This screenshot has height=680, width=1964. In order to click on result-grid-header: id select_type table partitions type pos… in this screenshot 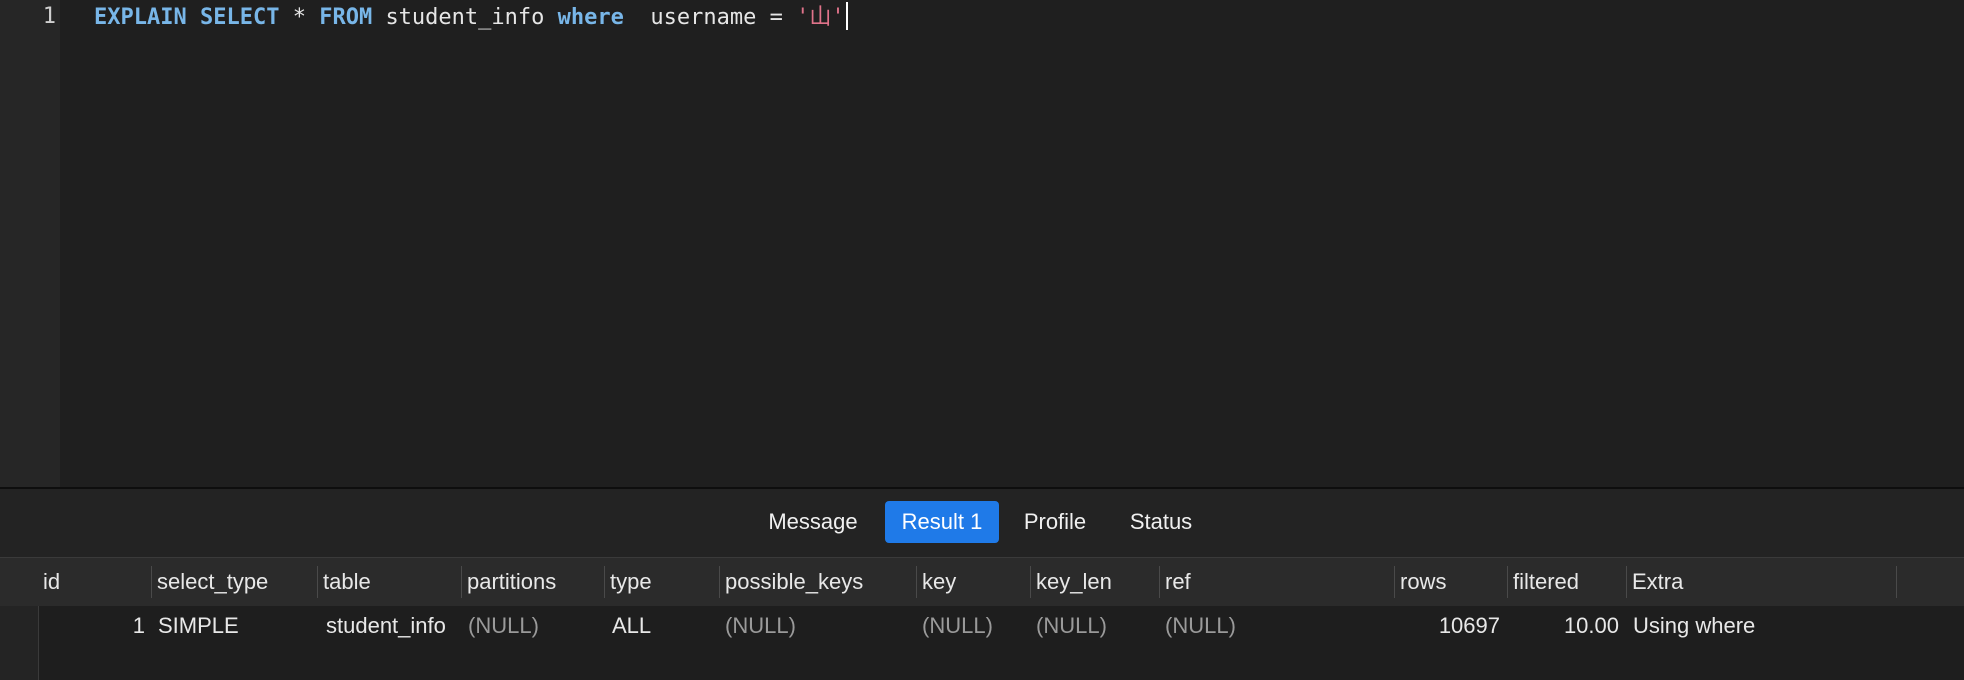, I will do `click(982, 582)`.